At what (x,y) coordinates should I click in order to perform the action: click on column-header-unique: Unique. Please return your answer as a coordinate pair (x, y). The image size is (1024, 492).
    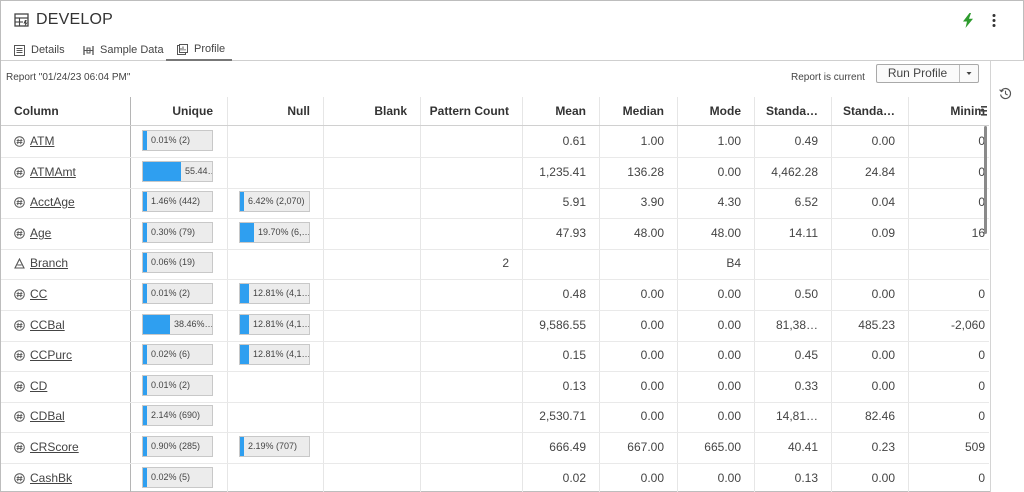
    Looking at the image, I should click on (178, 111).